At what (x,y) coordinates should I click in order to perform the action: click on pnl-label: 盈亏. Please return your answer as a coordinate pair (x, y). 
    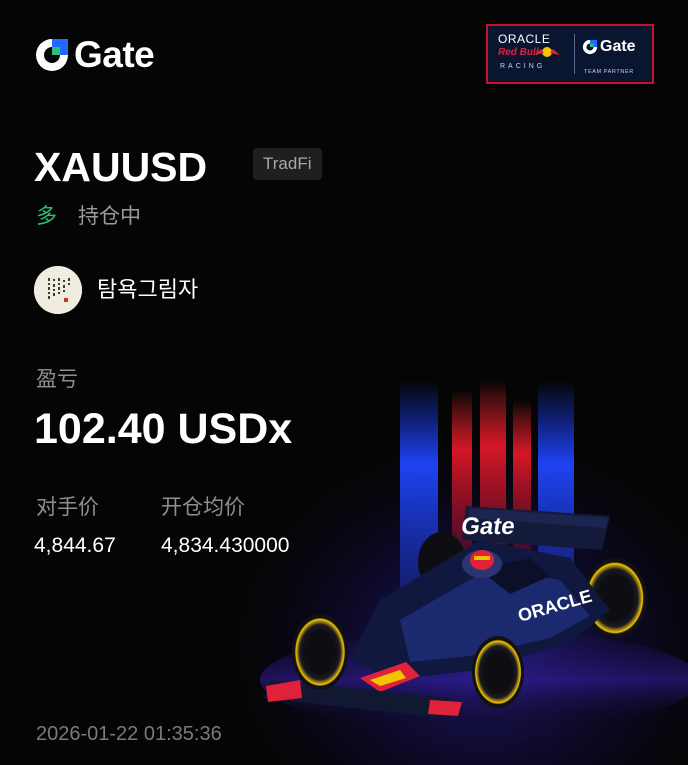
    Looking at the image, I should click on (57, 379).